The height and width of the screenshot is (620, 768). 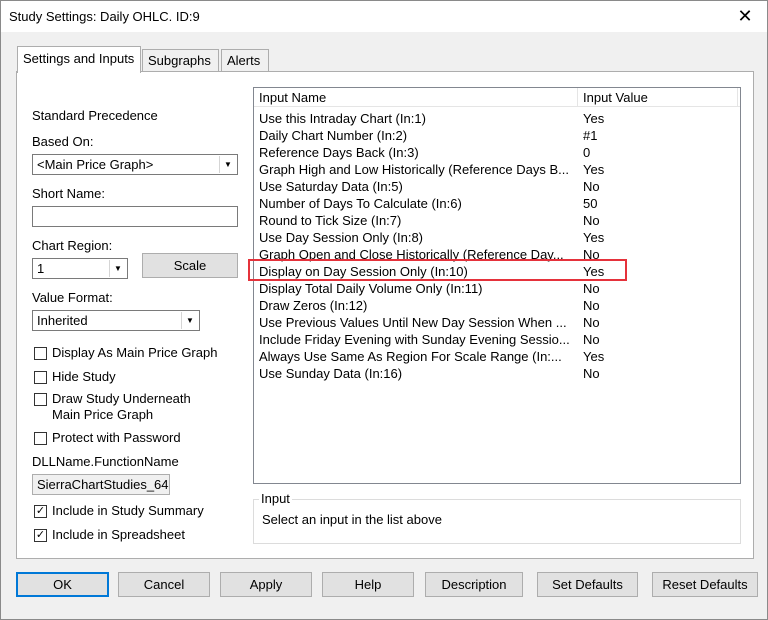 I want to click on dll-function-field: SierraChartStudies_64, so click(x=101, y=484).